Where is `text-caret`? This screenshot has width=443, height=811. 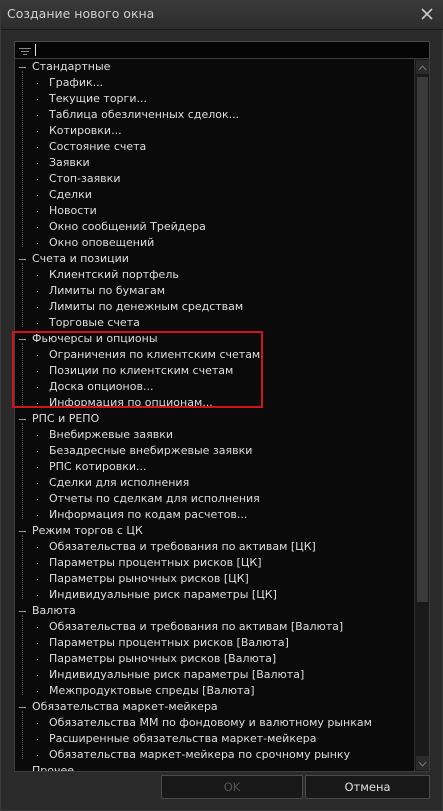
text-caret is located at coordinates (35, 50).